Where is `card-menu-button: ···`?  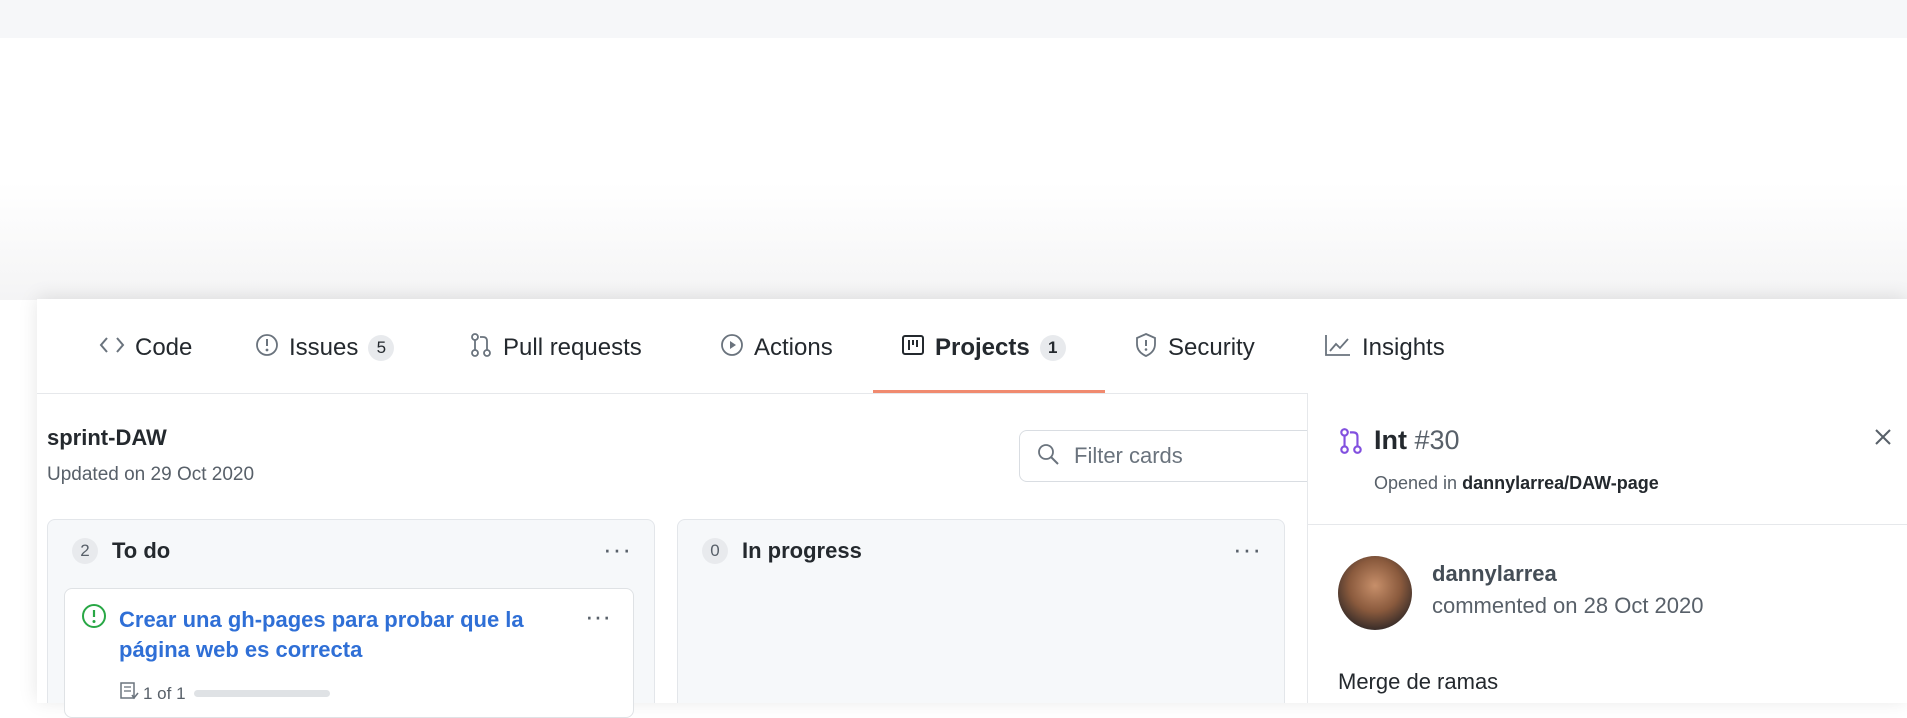 card-menu-button: ··· is located at coordinates (598, 616).